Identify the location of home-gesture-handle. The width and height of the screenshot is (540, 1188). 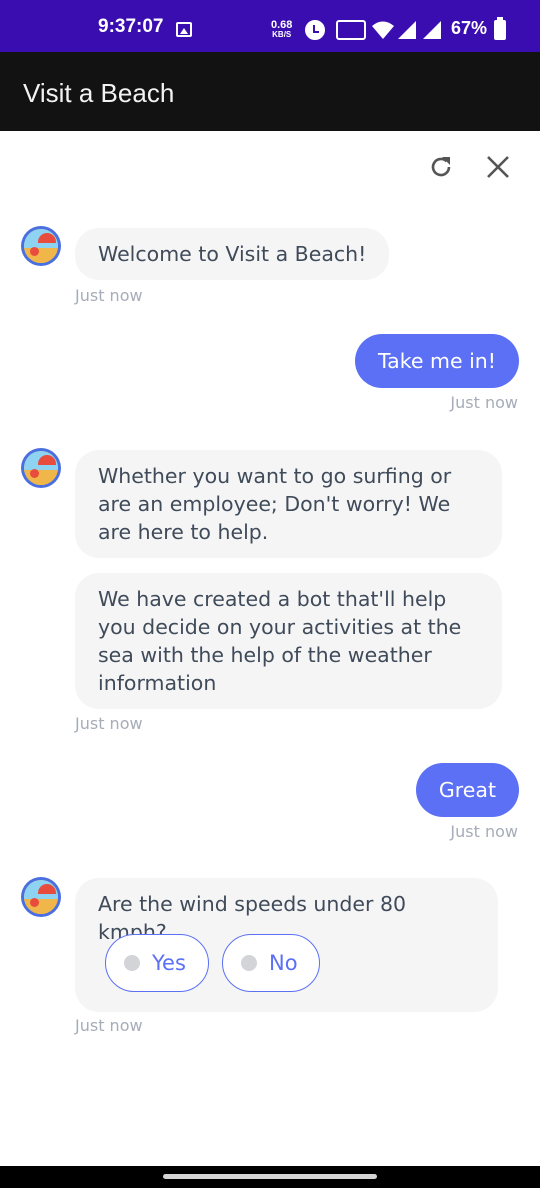
(270, 1176).